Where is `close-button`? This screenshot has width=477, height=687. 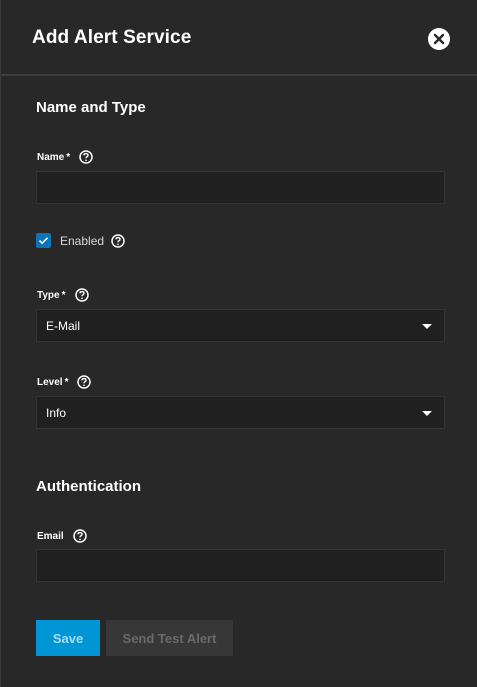 close-button is located at coordinates (439, 39).